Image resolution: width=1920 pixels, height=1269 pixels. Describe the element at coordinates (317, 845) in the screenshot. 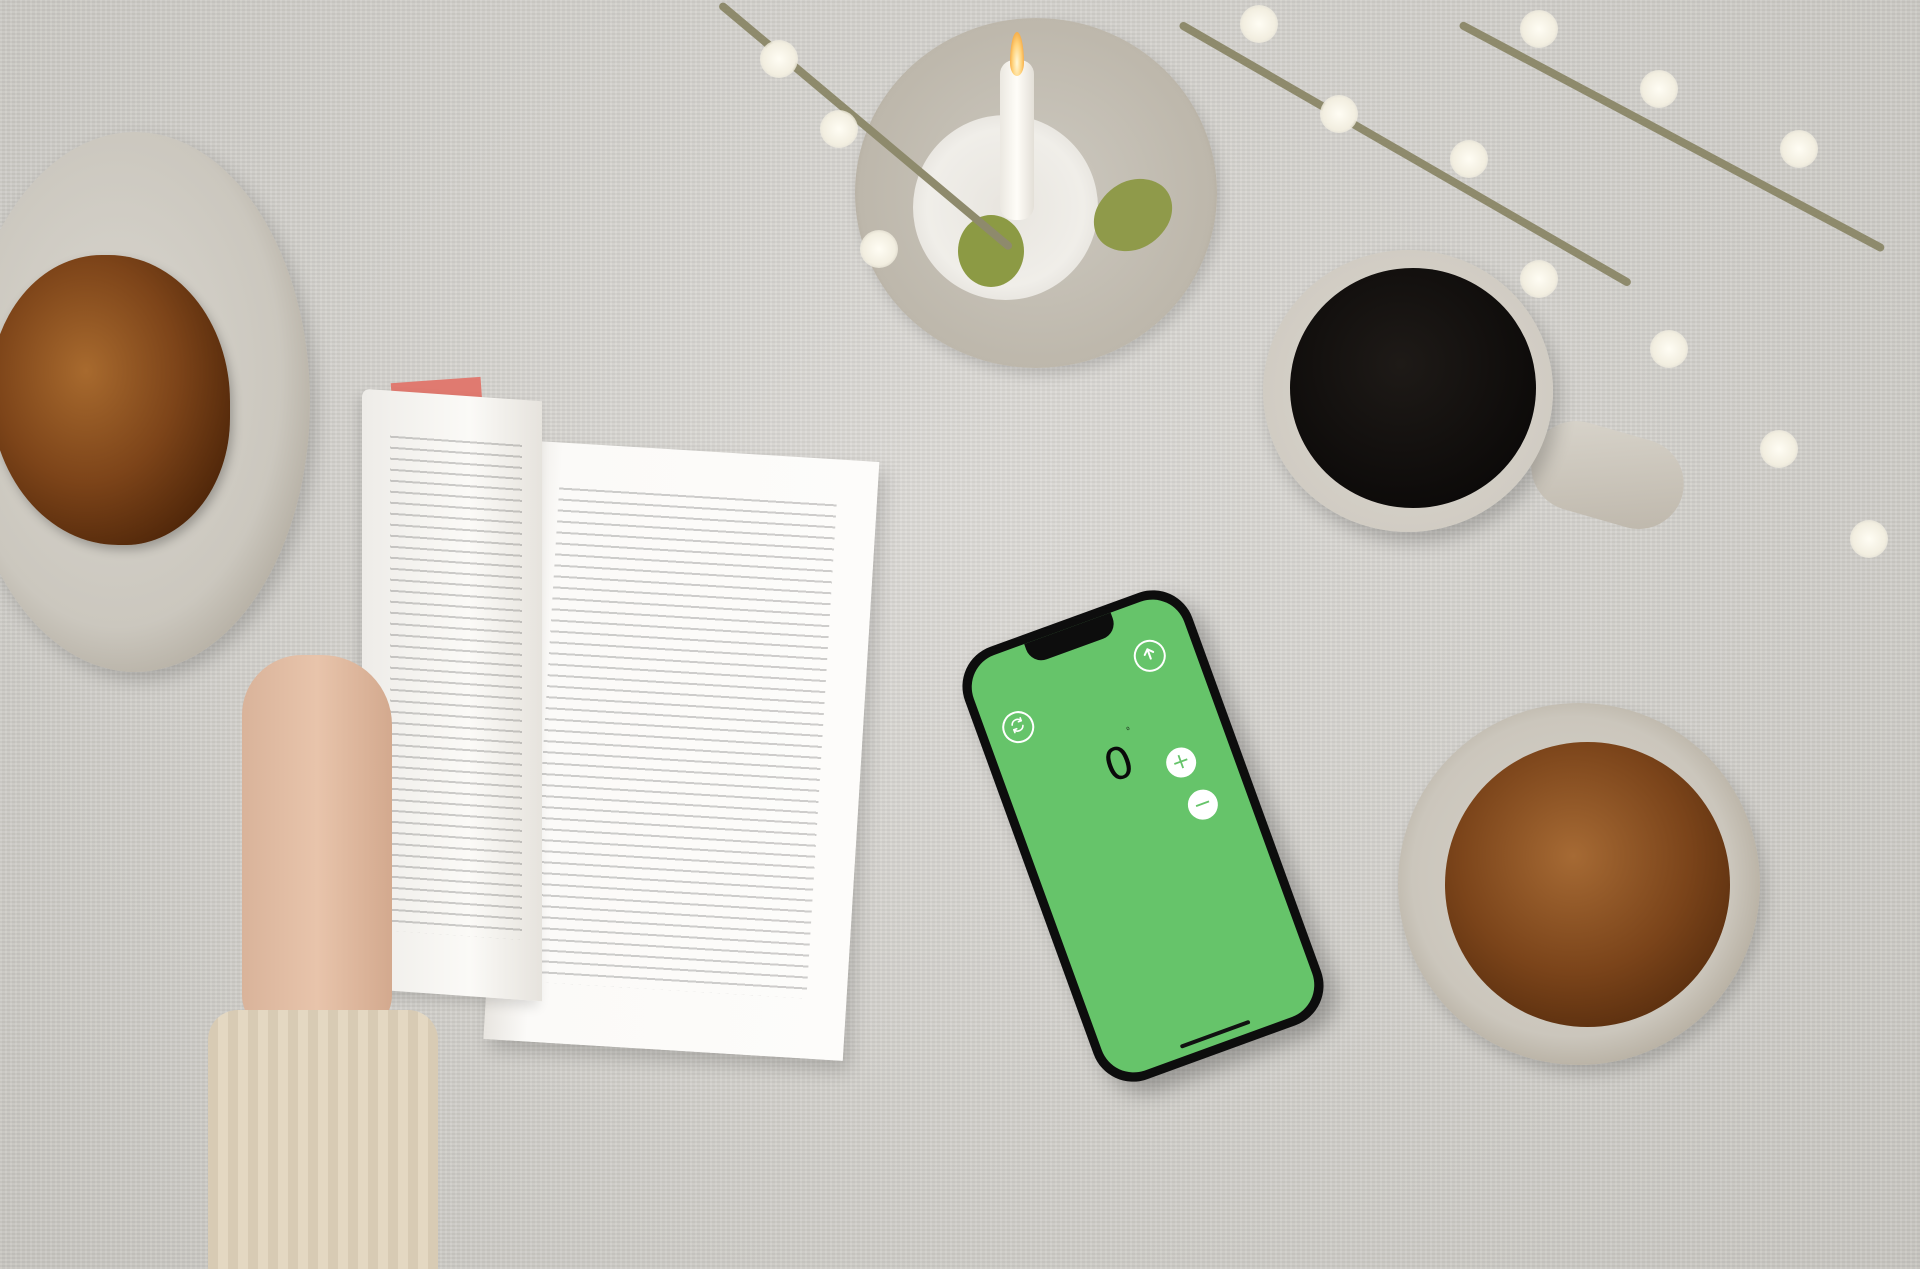

I see `hand` at that location.